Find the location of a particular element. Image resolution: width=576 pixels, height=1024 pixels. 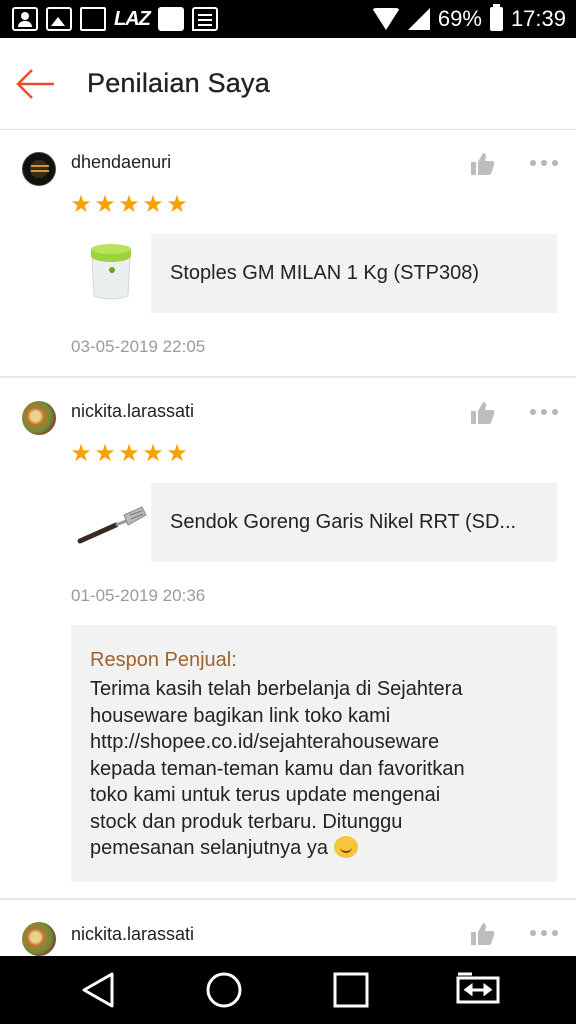

product-name: Stoples GM MILAN 1 Kg (STP308) is located at coordinates (325, 273).